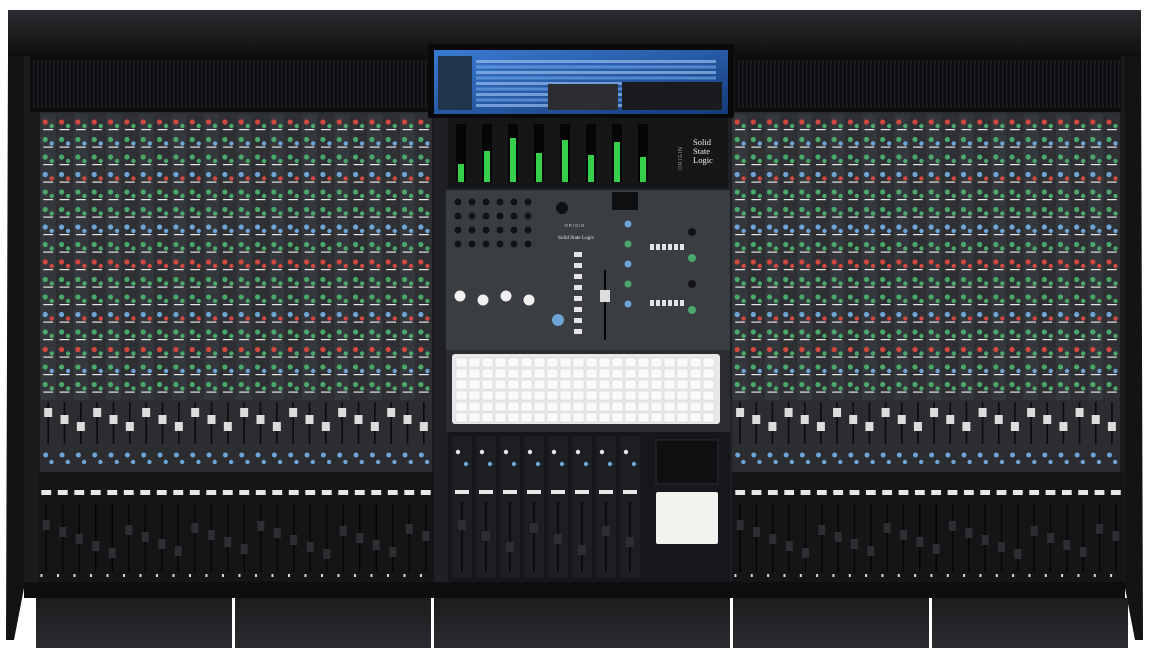  Describe the element at coordinates (928, 527) in the screenshot. I see `fader-bay-right` at that location.